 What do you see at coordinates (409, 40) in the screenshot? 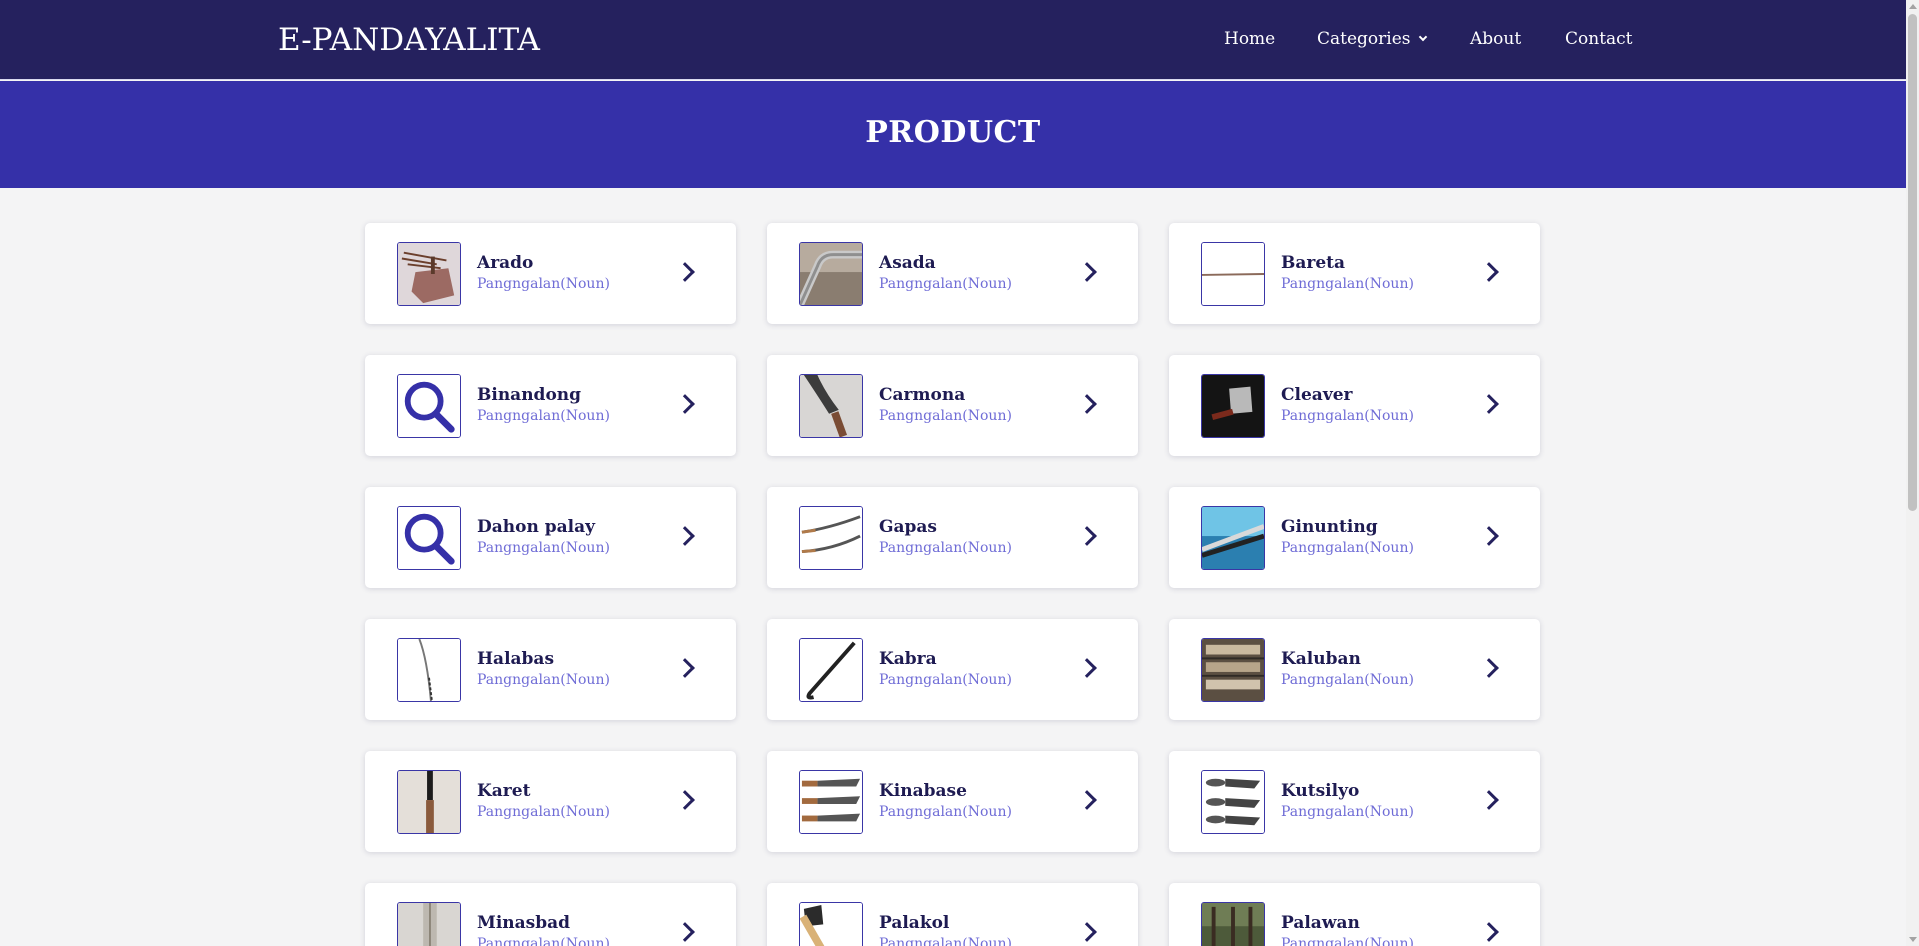
I see `site-logo: E-PANDAYALITA` at bounding box center [409, 40].